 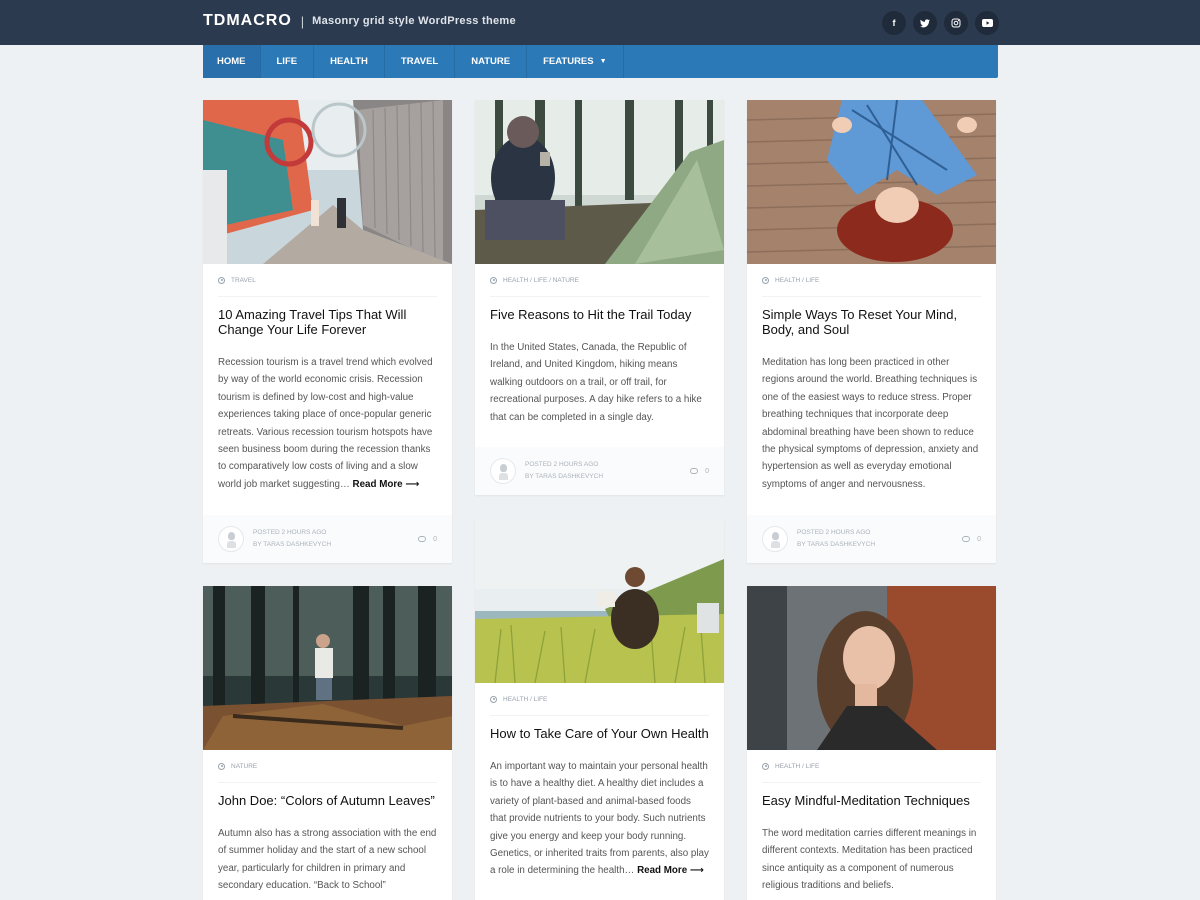 What do you see at coordinates (244, 766) in the screenshot?
I see `post-category: NATURE` at bounding box center [244, 766].